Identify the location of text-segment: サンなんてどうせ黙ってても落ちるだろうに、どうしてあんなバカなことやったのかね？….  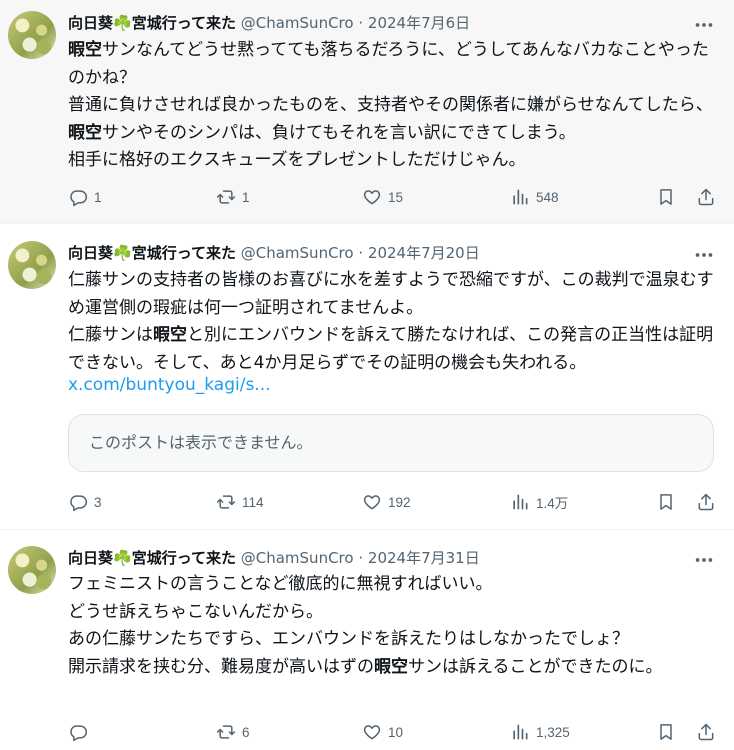
(390, 77).